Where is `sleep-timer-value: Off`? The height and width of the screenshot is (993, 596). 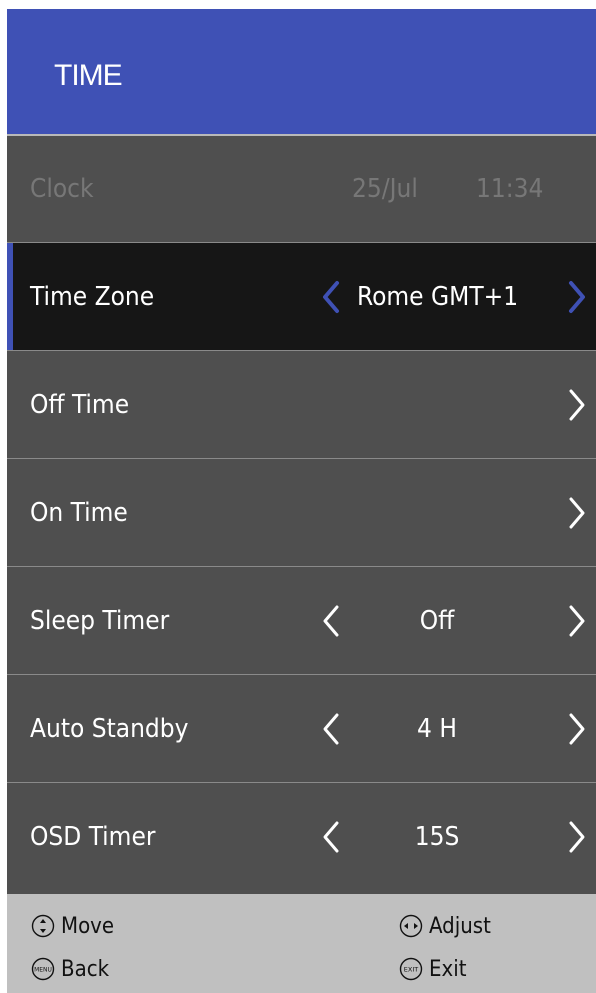
sleep-timer-value: Off is located at coordinates (437, 620).